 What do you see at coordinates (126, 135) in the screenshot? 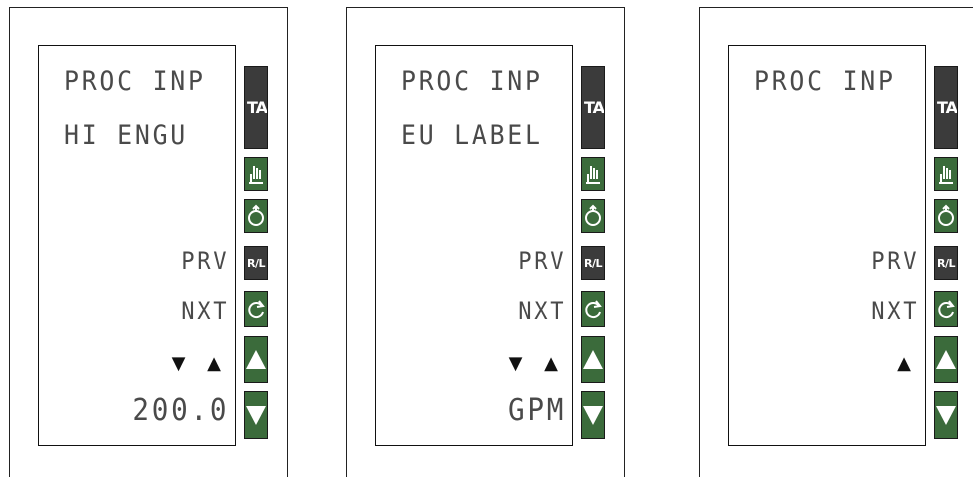
I see `lcd-line-2: HI ENGU` at bounding box center [126, 135].